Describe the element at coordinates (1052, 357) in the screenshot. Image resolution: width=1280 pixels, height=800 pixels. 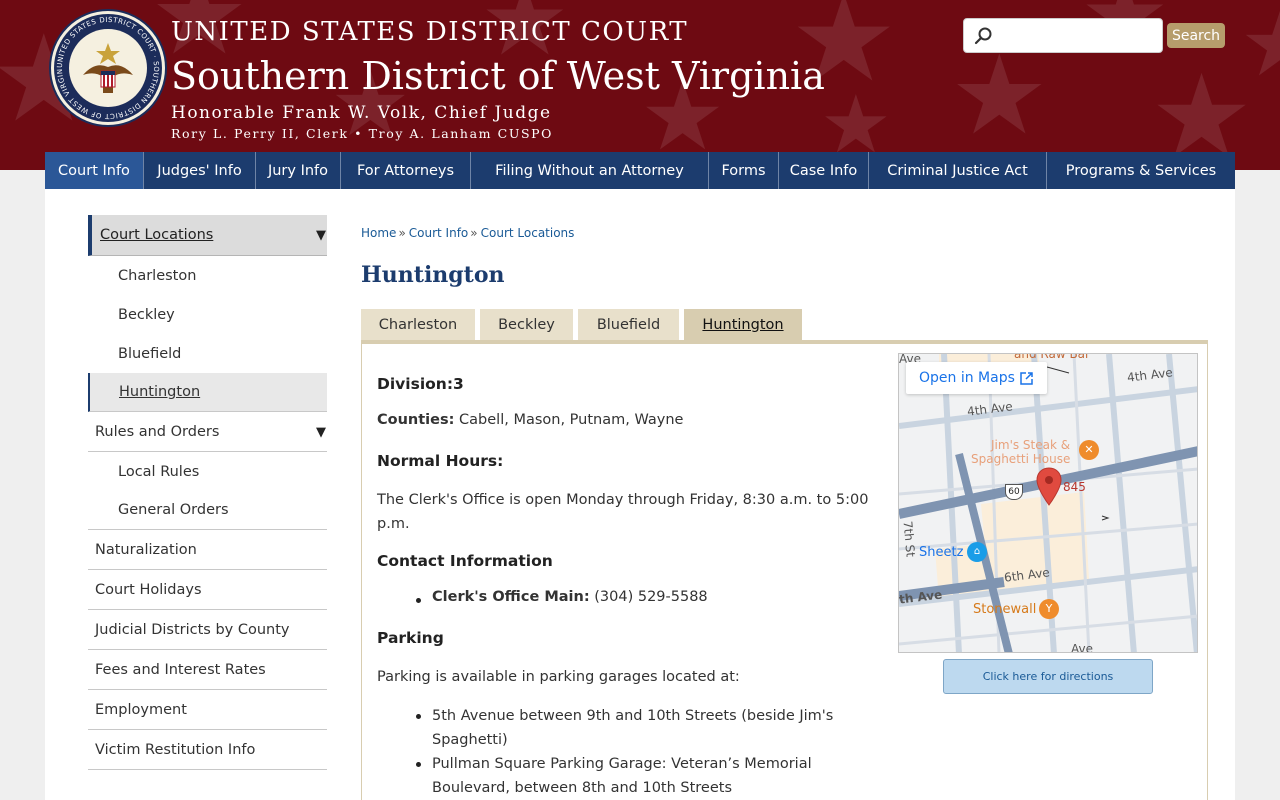
I see `map-label-raw-bar: and Raw Bar` at that location.